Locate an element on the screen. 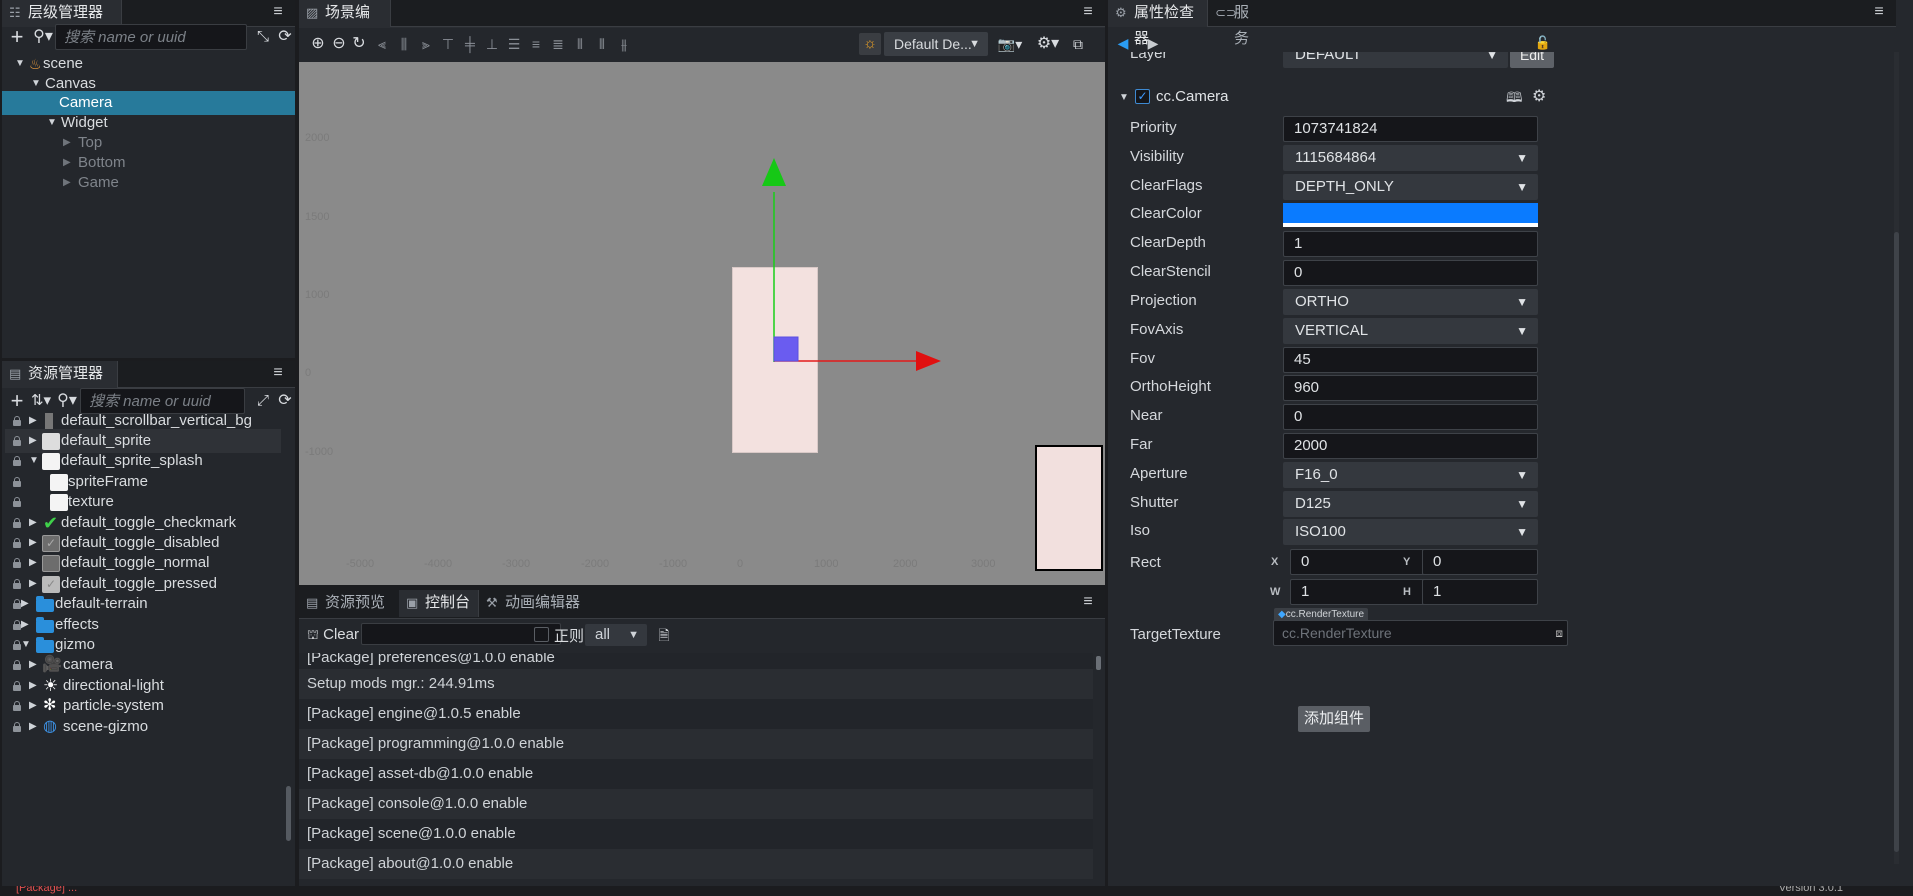 The width and height of the screenshot is (1913, 896). align-left-icon: ⫷ is located at coordinates (382, 44).